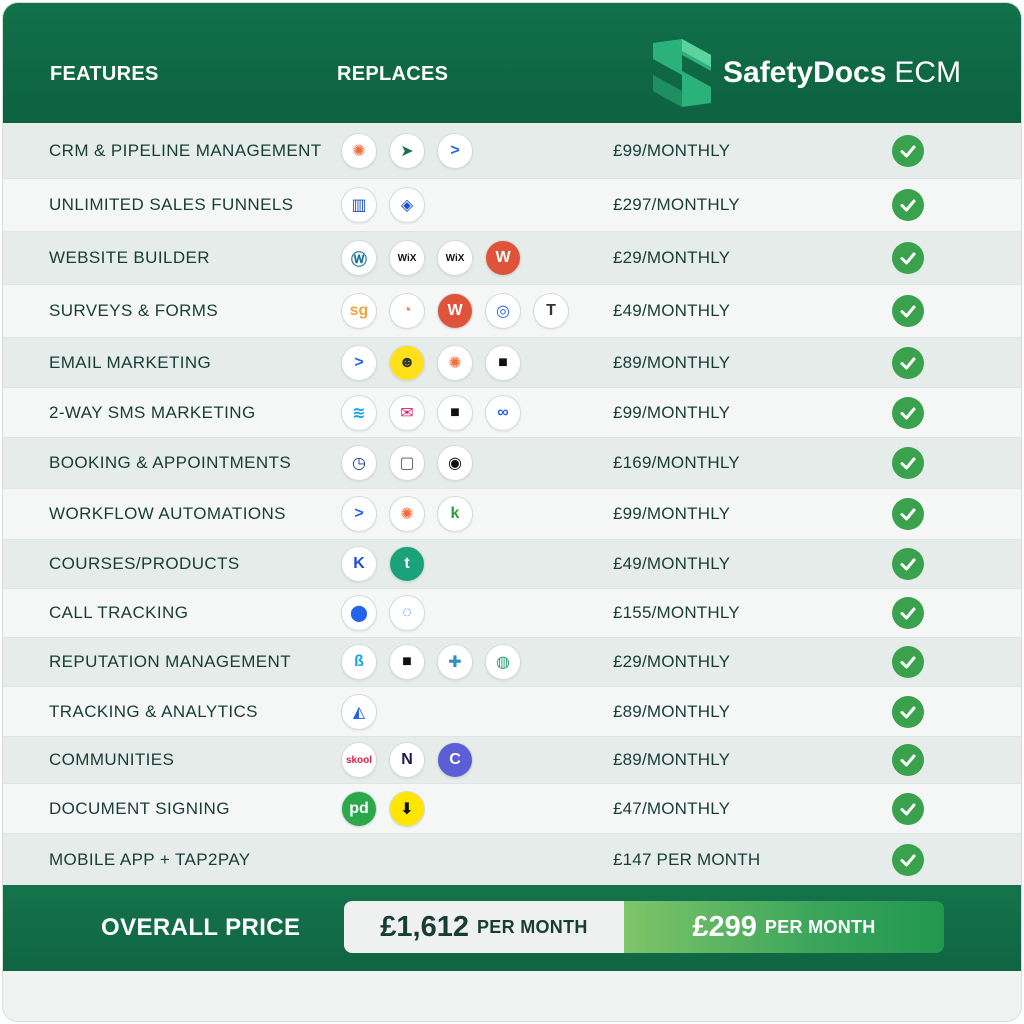  Describe the element at coordinates (676, 612) in the screenshot. I see `replaced-price: £155/MONTHLY` at that location.